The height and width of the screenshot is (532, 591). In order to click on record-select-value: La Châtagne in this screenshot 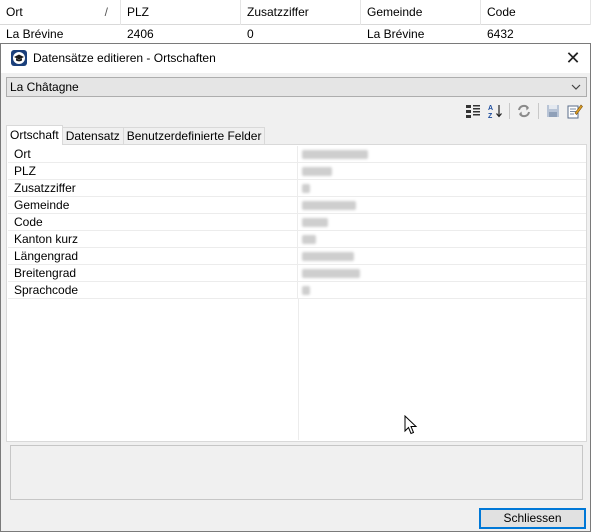, I will do `click(44, 87)`.